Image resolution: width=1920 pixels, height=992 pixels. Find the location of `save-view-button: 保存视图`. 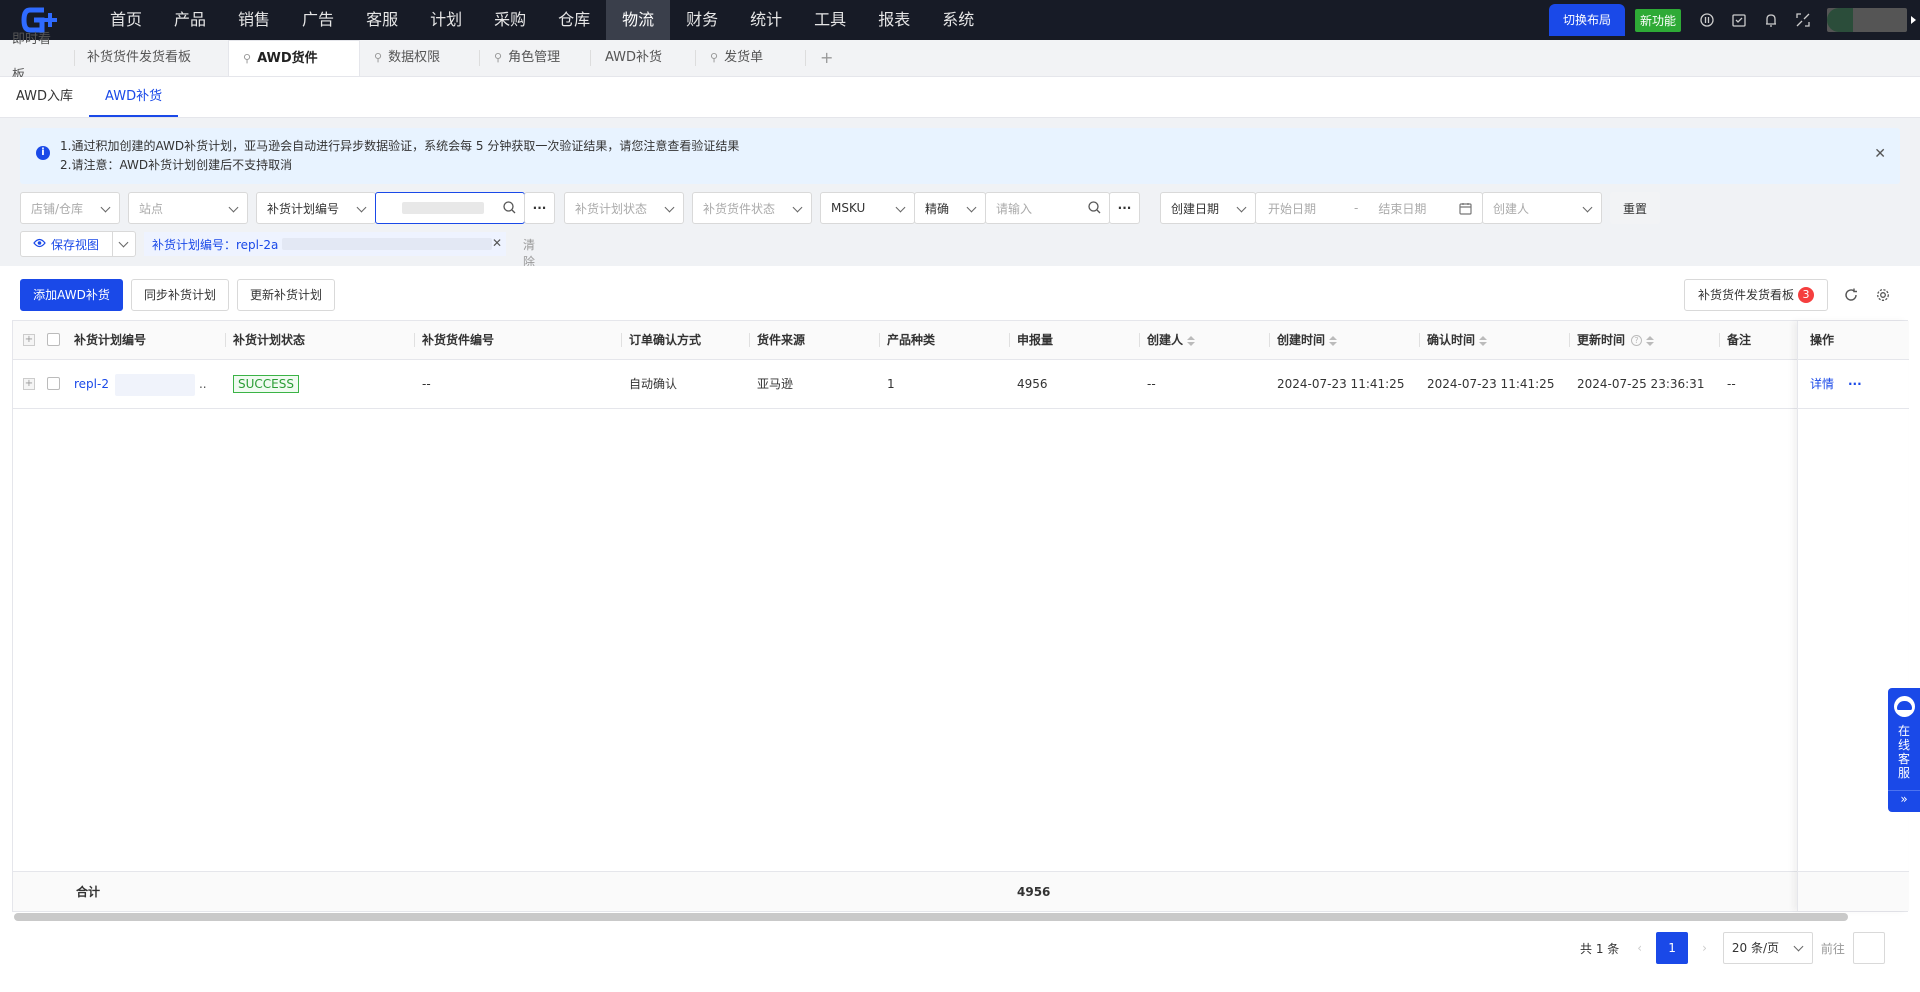

save-view-button: 保存视图 is located at coordinates (78, 244).